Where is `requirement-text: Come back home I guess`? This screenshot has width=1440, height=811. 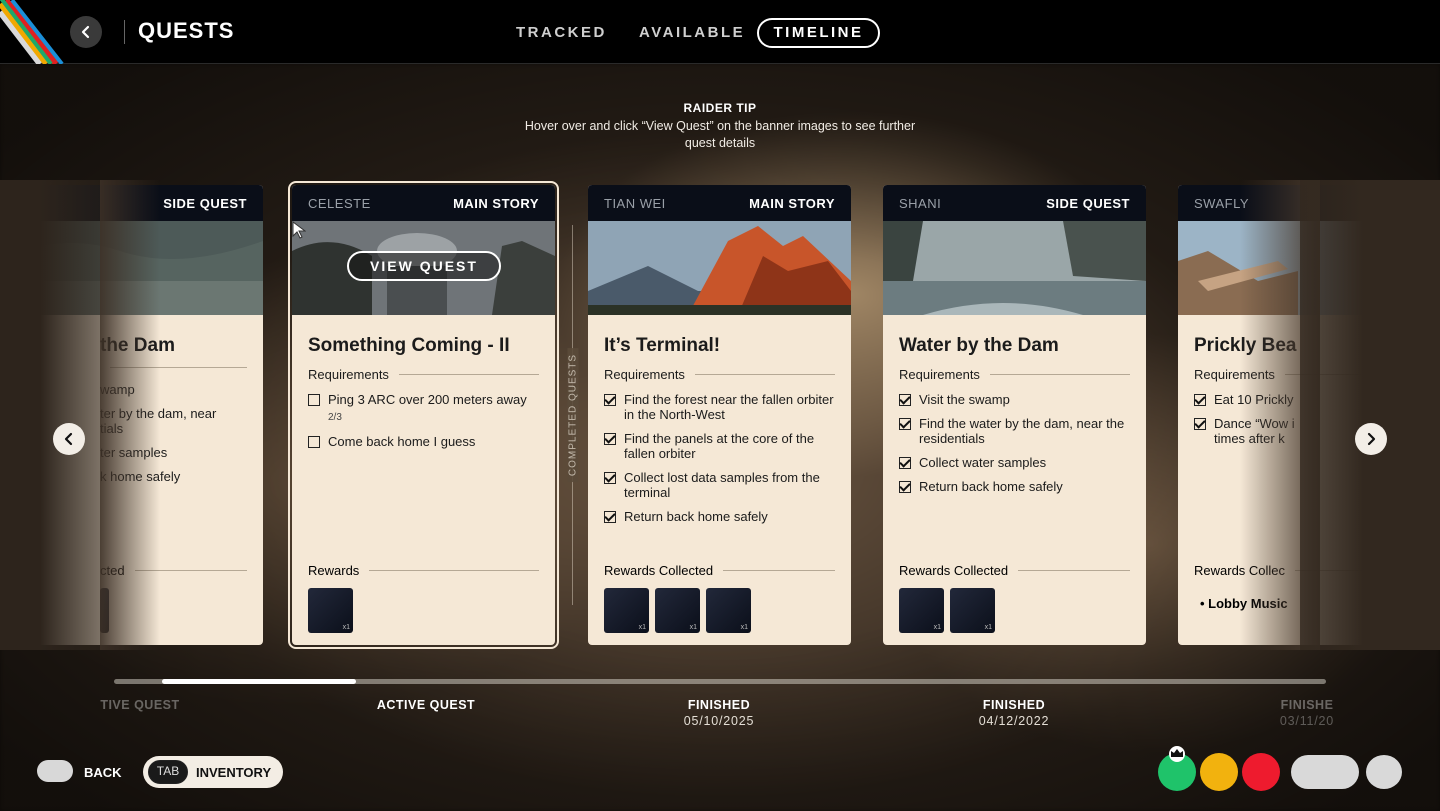
requirement-text: Come back home I guess is located at coordinates (402, 441).